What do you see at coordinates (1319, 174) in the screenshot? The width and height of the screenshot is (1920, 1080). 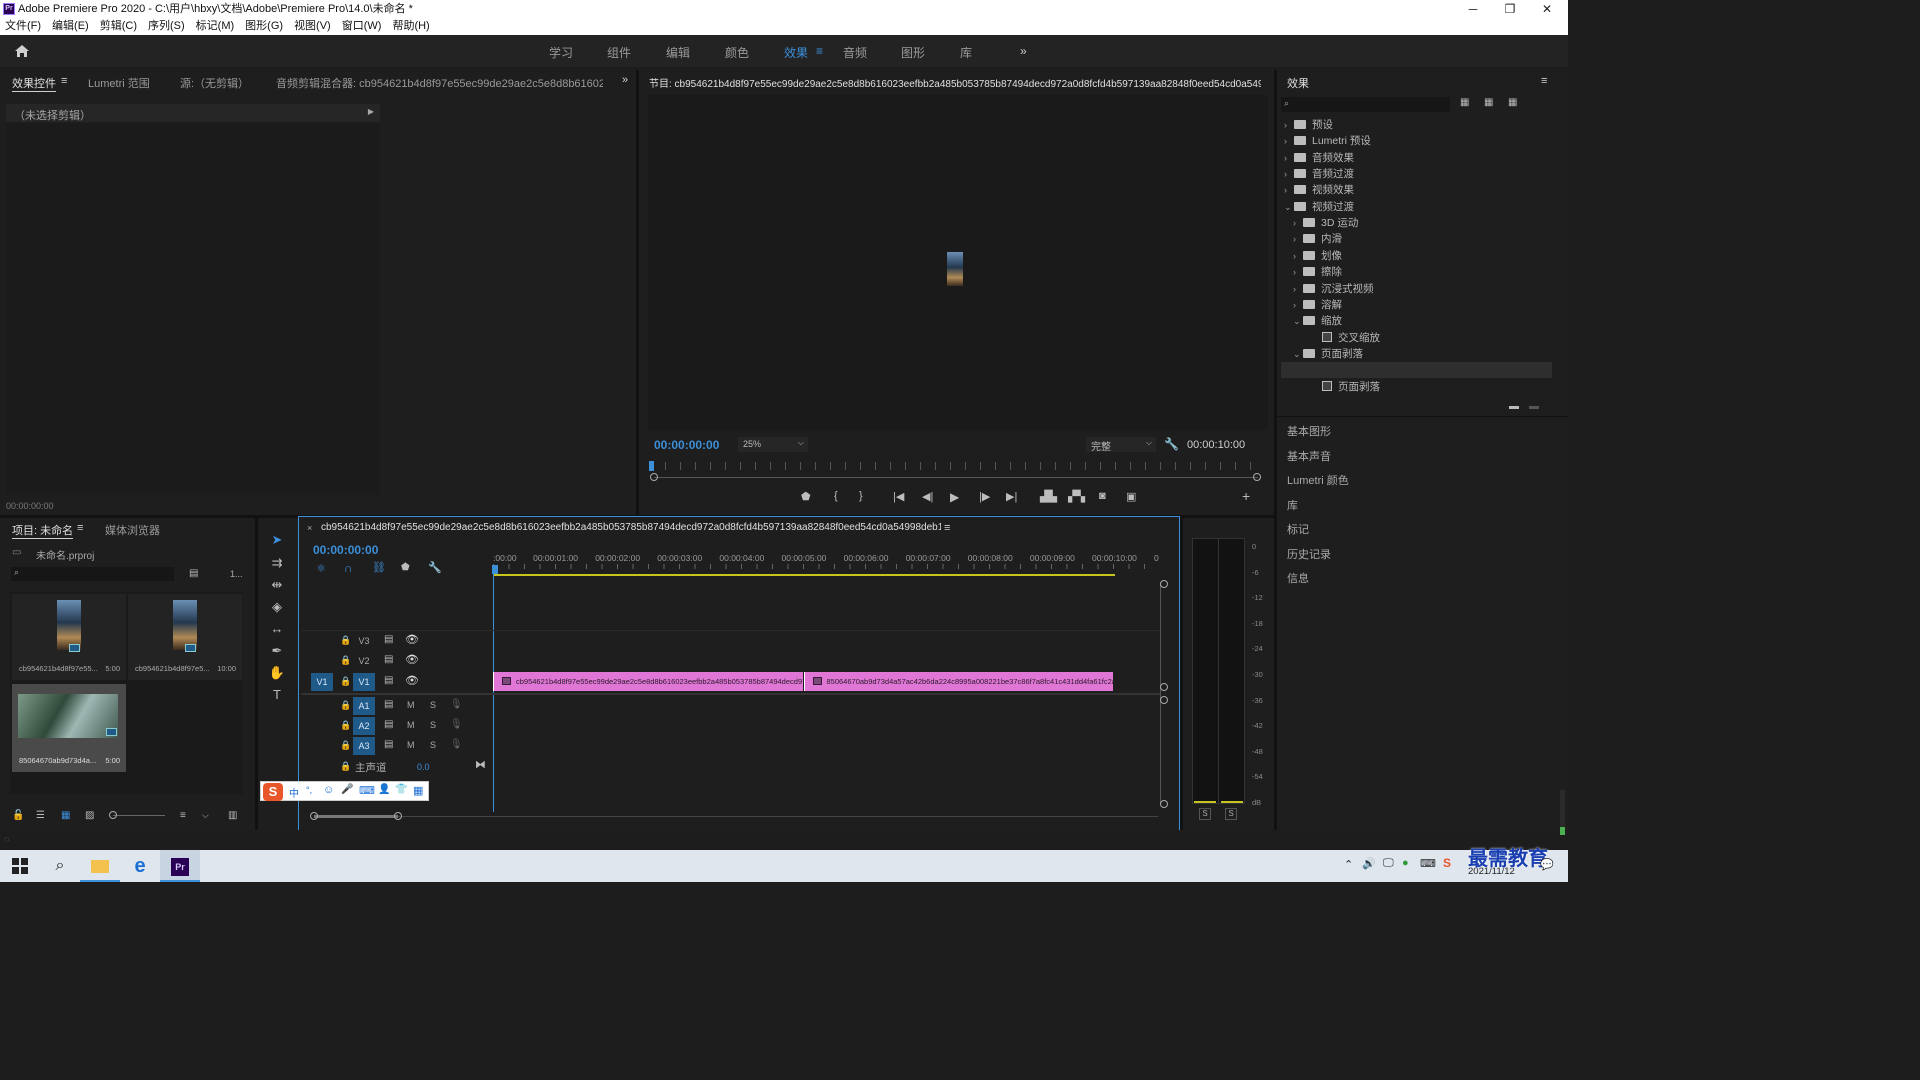 I see `effects-folder: › 音频过渡` at bounding box center [1319, 174].